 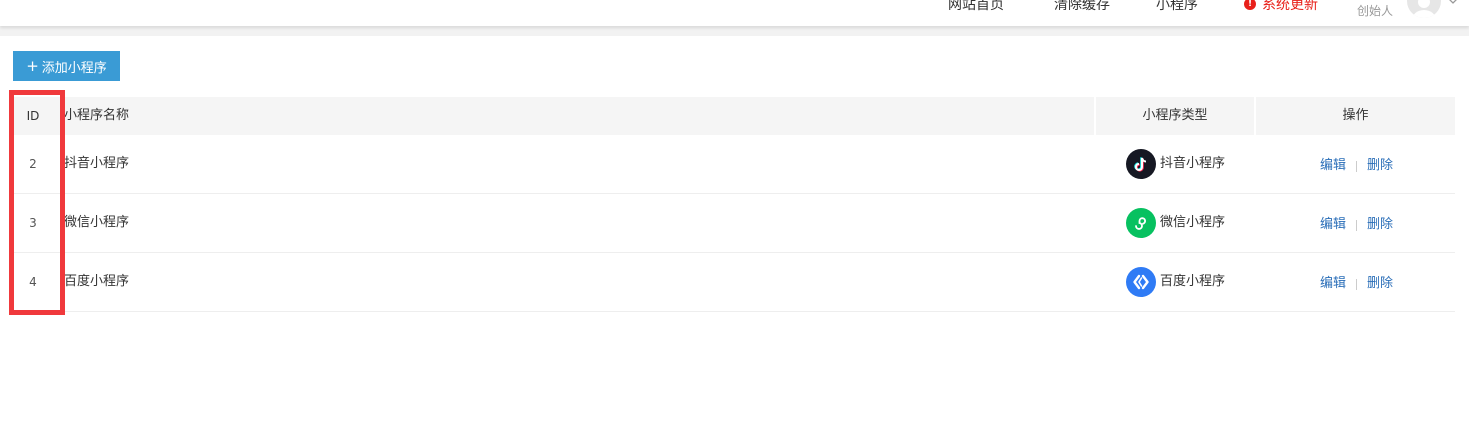 What do you see at coordinates (33, 223) in the screenshot?
I see `row-id: 3` at bounding box center [33, 223].